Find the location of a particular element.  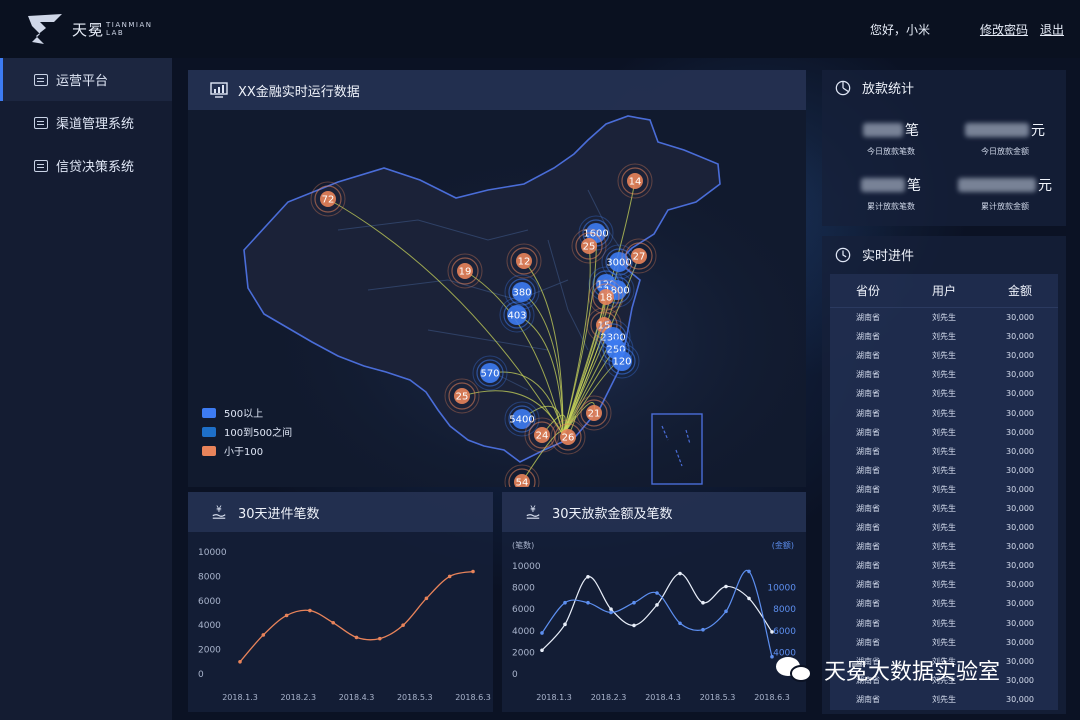

stat-unit: 元 is located at coordinates (1045, 186).